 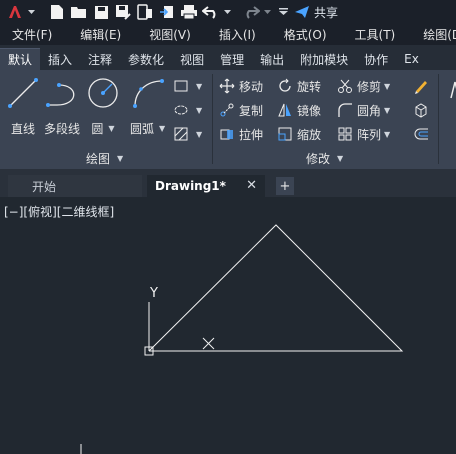 I want to click on redo-icon, so click(x=251, y=12).